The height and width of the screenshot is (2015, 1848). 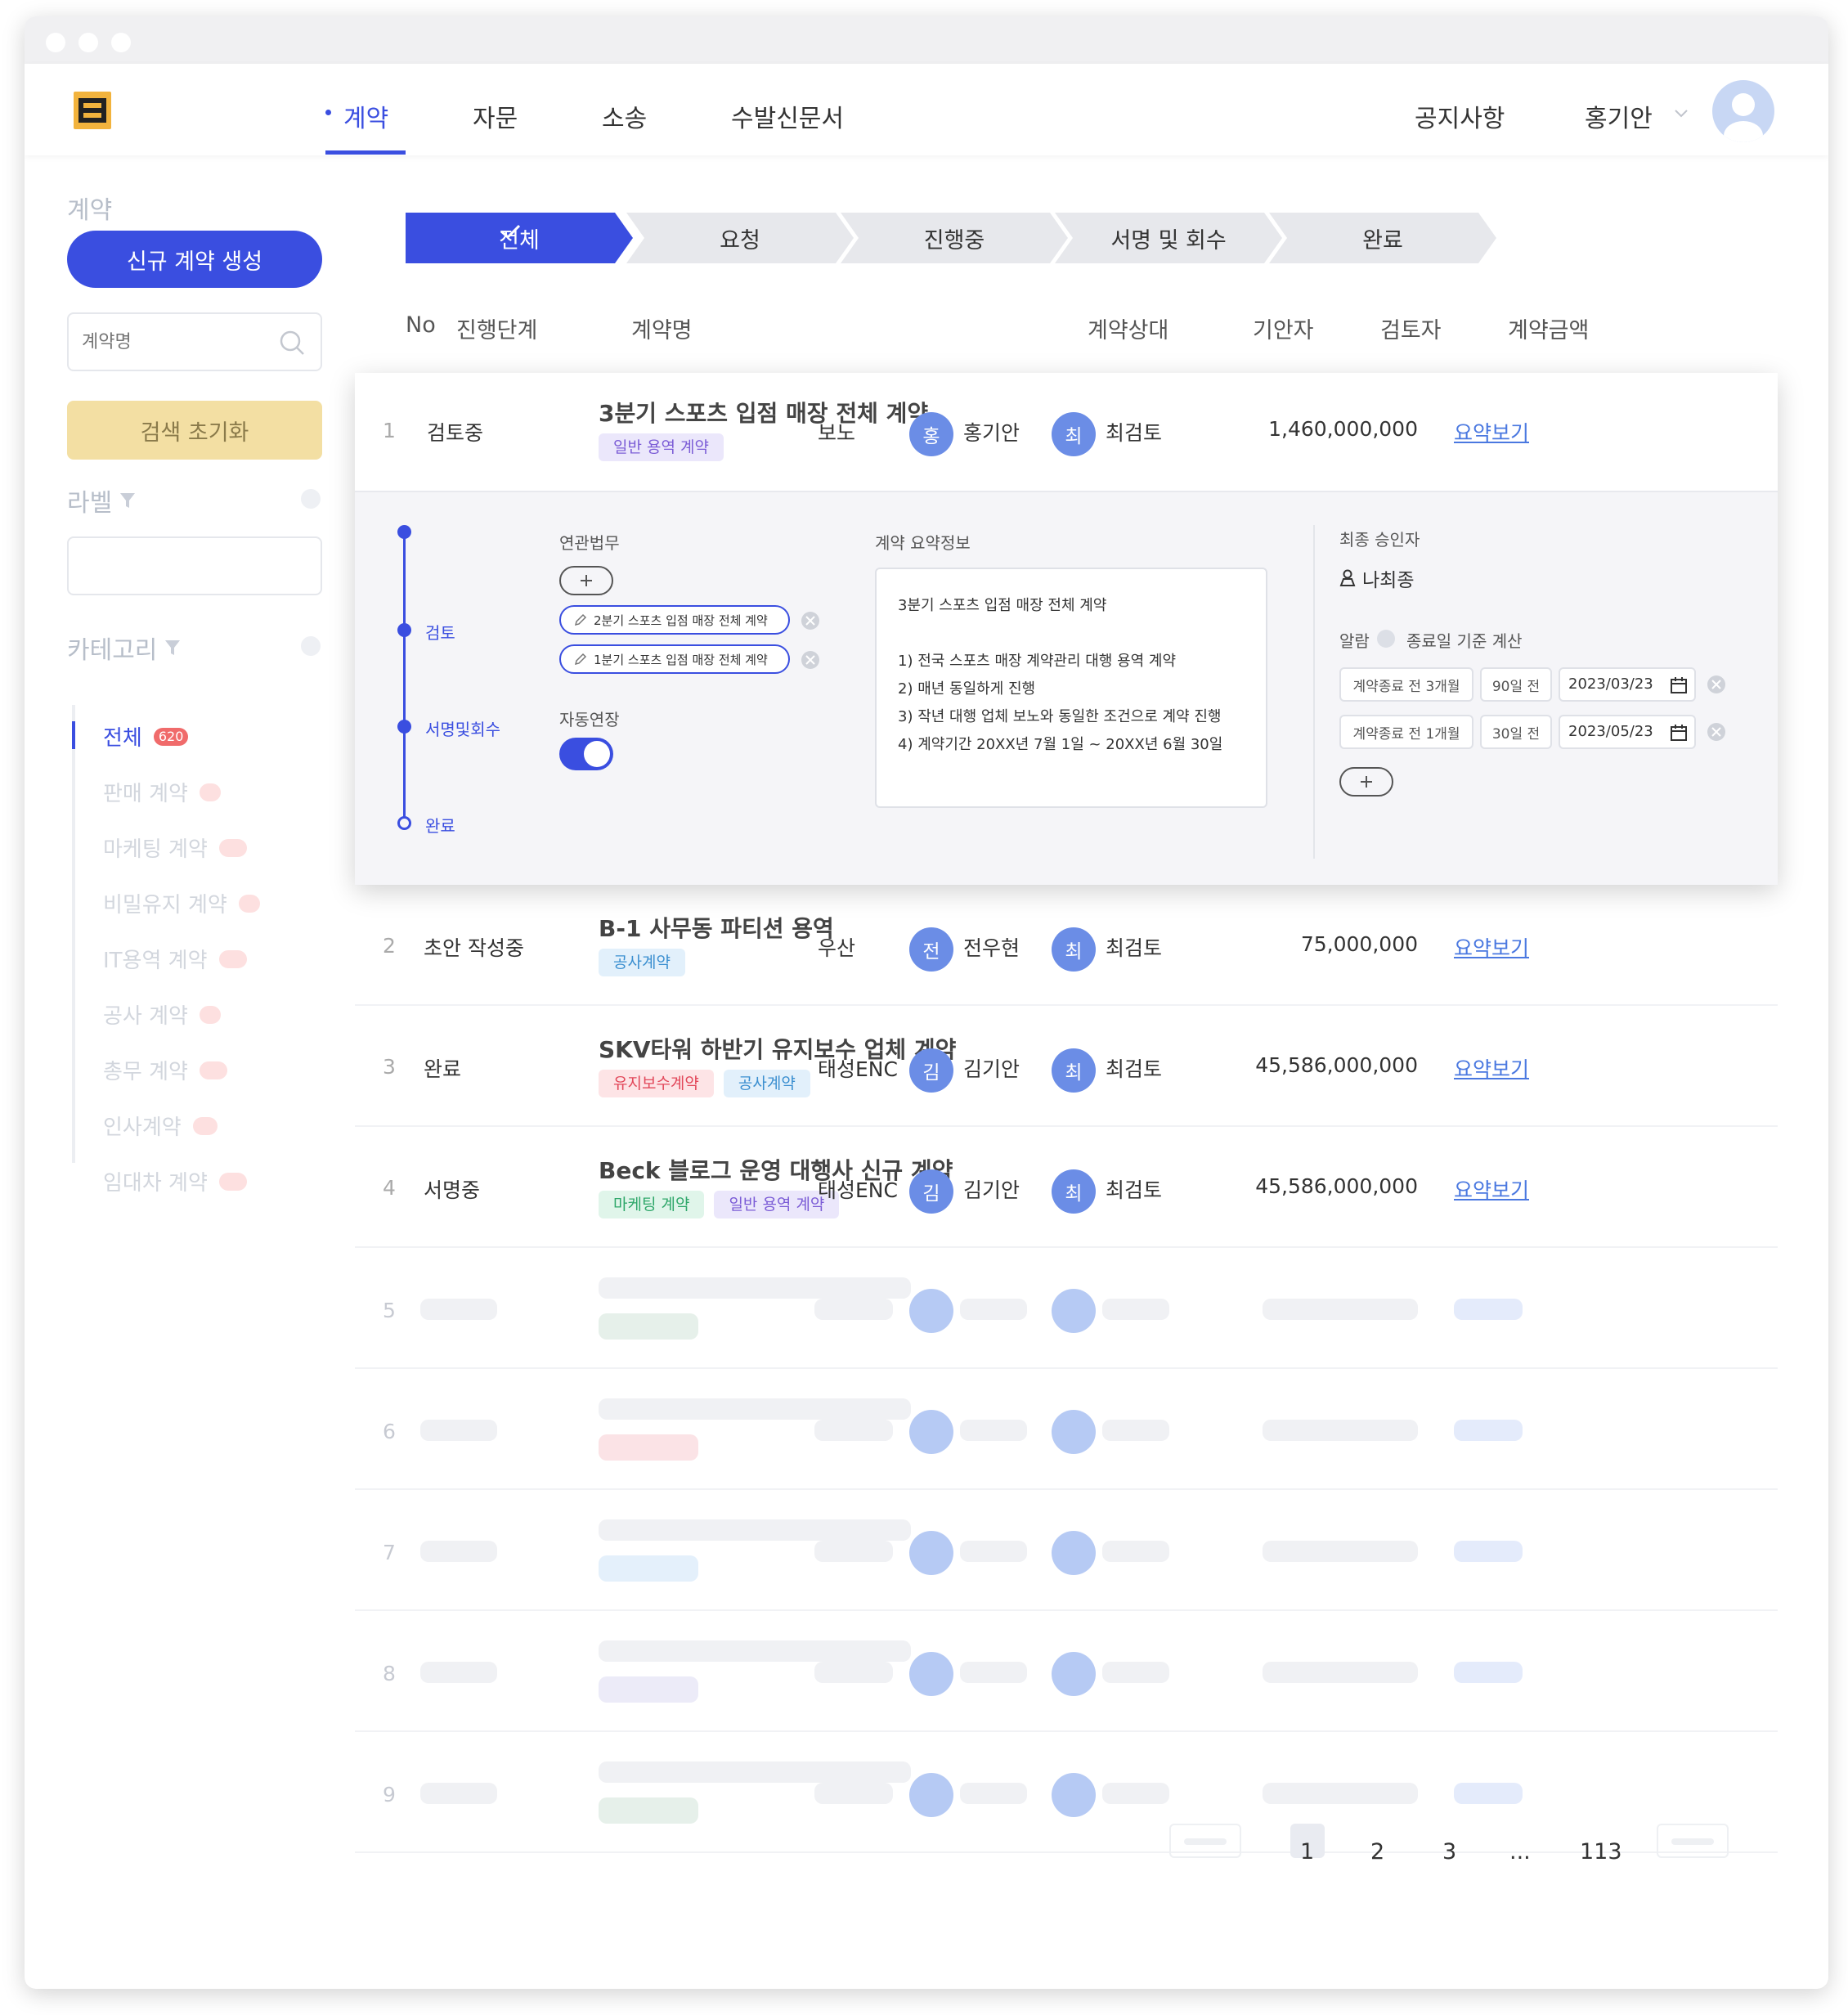 I want to click on category-item: 판매 계약, so click(x=162, y=792).